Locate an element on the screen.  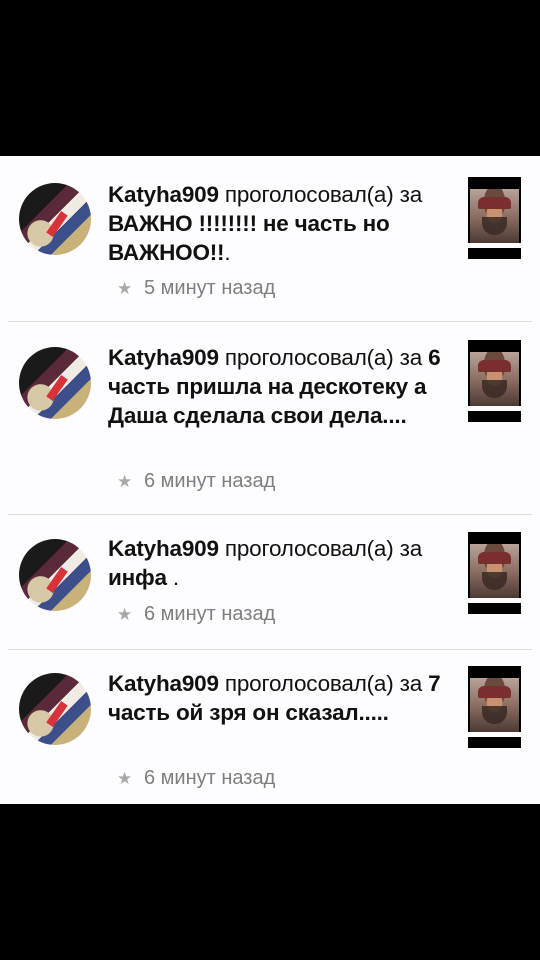
timestamp: 5 минут назад is located at coordinates (210, 288).